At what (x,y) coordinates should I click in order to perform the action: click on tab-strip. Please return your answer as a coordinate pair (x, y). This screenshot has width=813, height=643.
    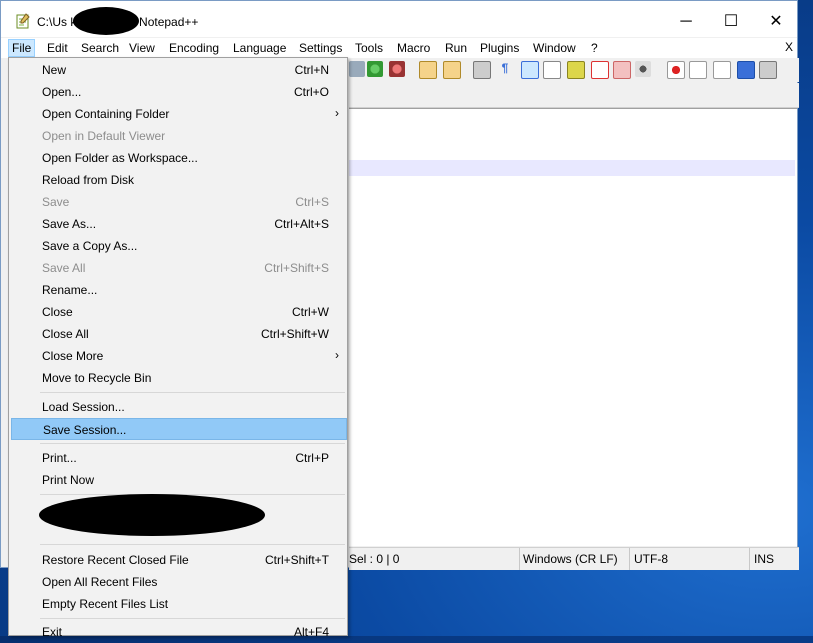
    Looking at the image, I should click on (574, 95).